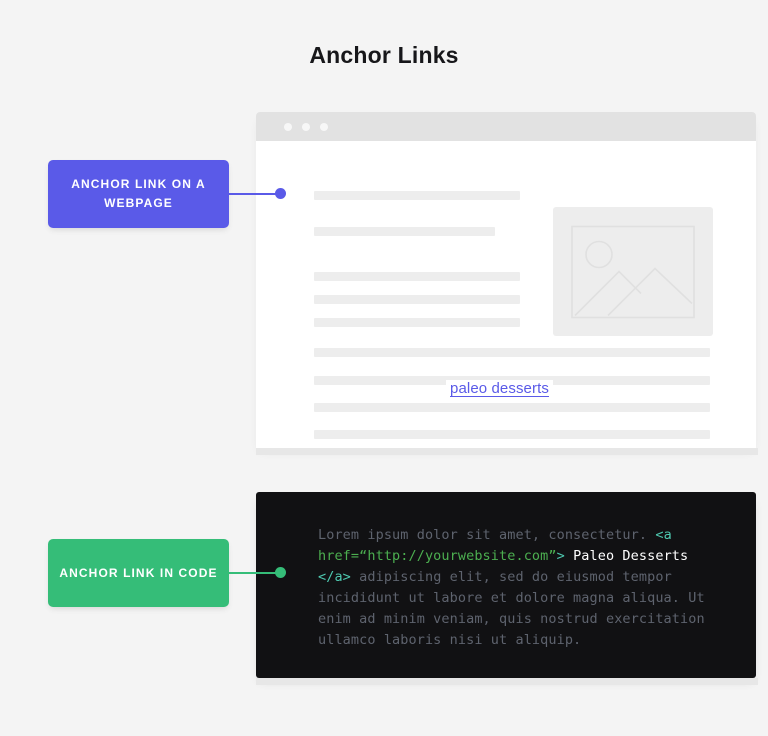 This screenshot has width=768, height=736. I want to click on callout-anchor-link-in-code: ANCHOR LINK IN CODE, so click(138, 573).